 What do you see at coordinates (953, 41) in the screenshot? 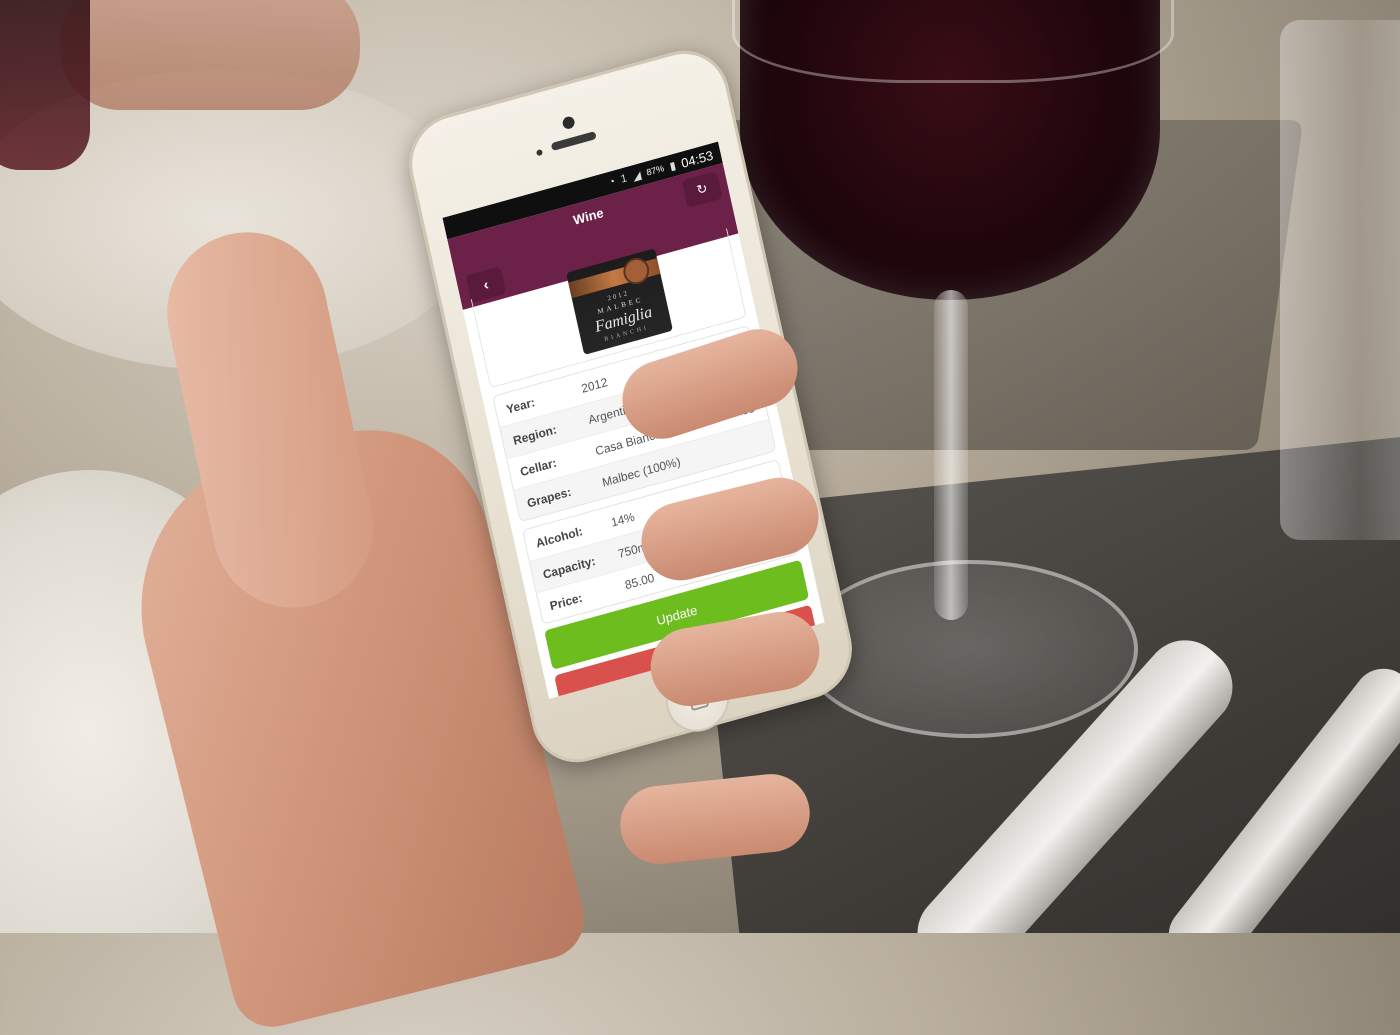
I see `wine-glass-rim` at bounding box center [953, 41].